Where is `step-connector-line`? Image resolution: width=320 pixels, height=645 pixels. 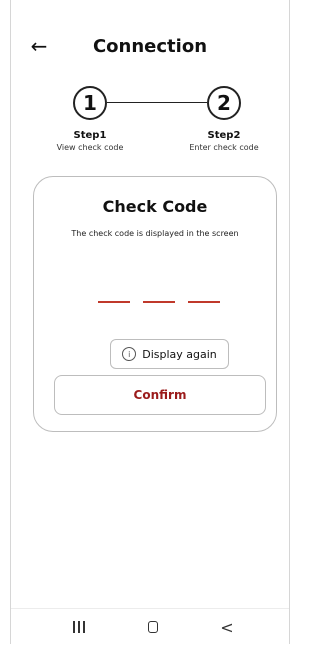 step-connector-line is located at coordinates (157, 102).